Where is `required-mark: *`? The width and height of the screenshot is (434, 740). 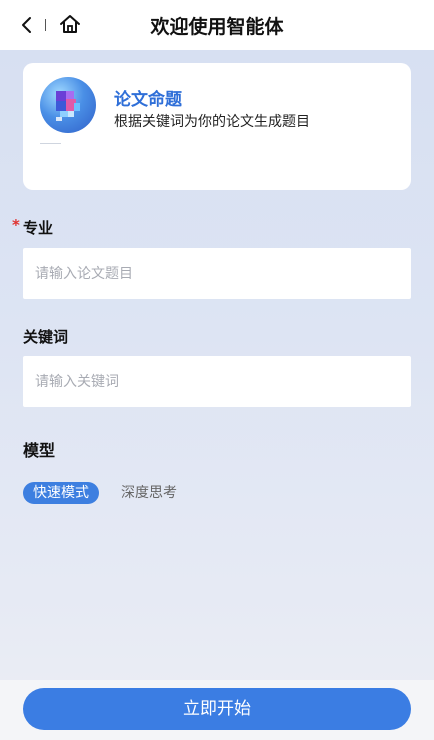
required-mark: * is located at coordinates (16, 225).